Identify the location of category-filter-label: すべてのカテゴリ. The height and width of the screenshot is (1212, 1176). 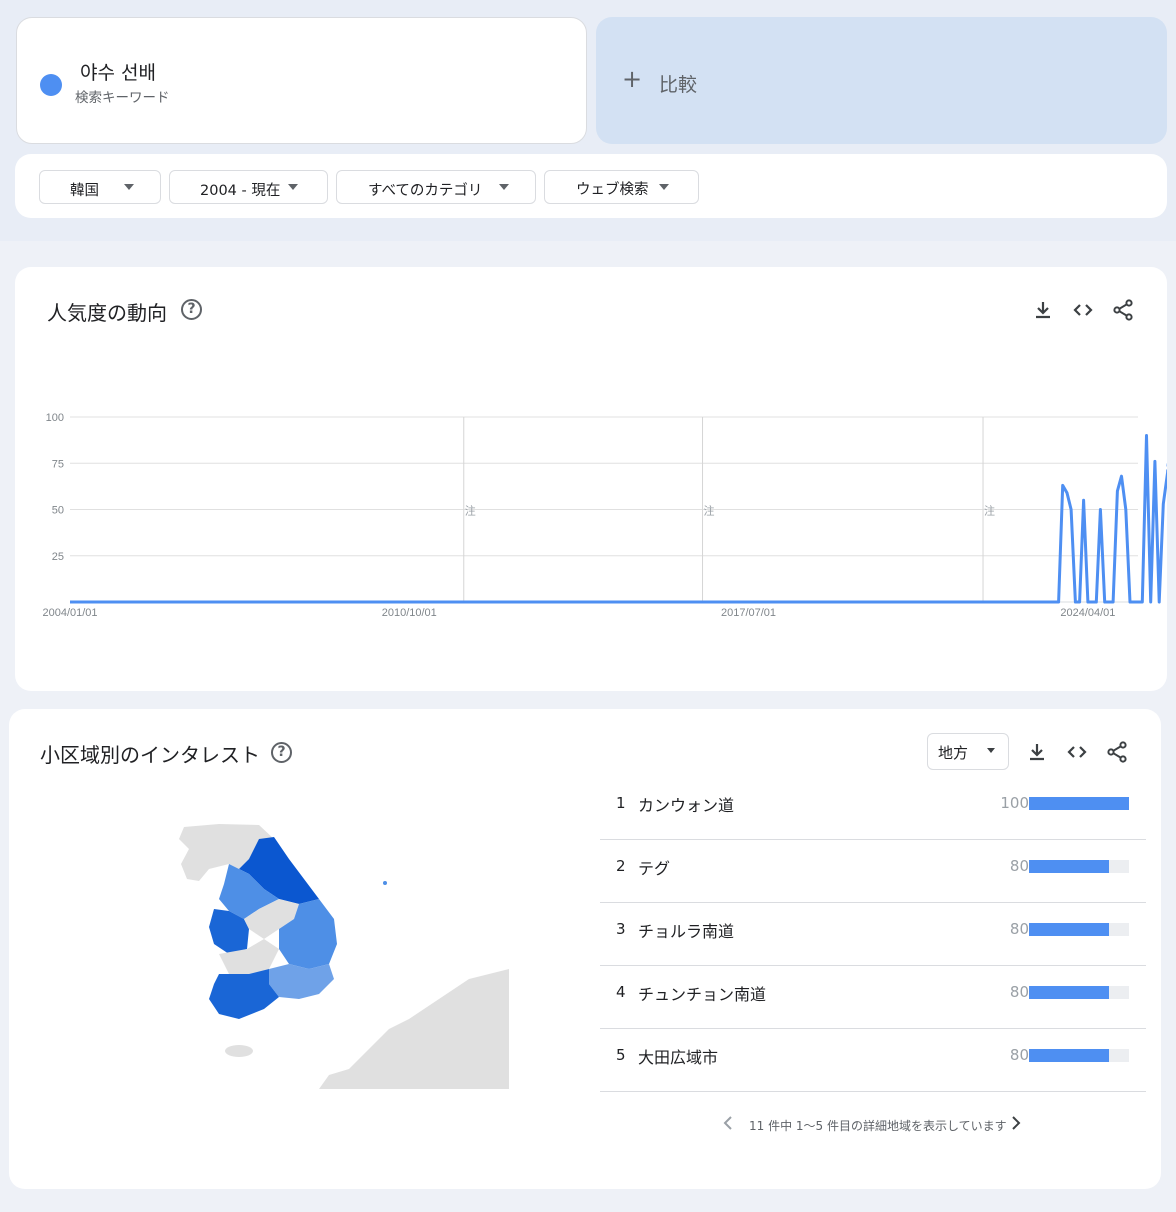
(425, 191).